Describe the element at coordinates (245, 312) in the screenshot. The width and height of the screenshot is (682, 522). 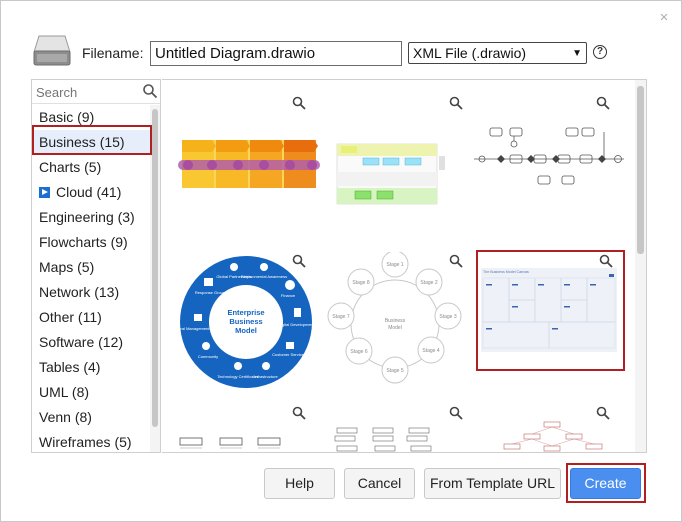
I see `center-line-1: Enterprise` at that location.